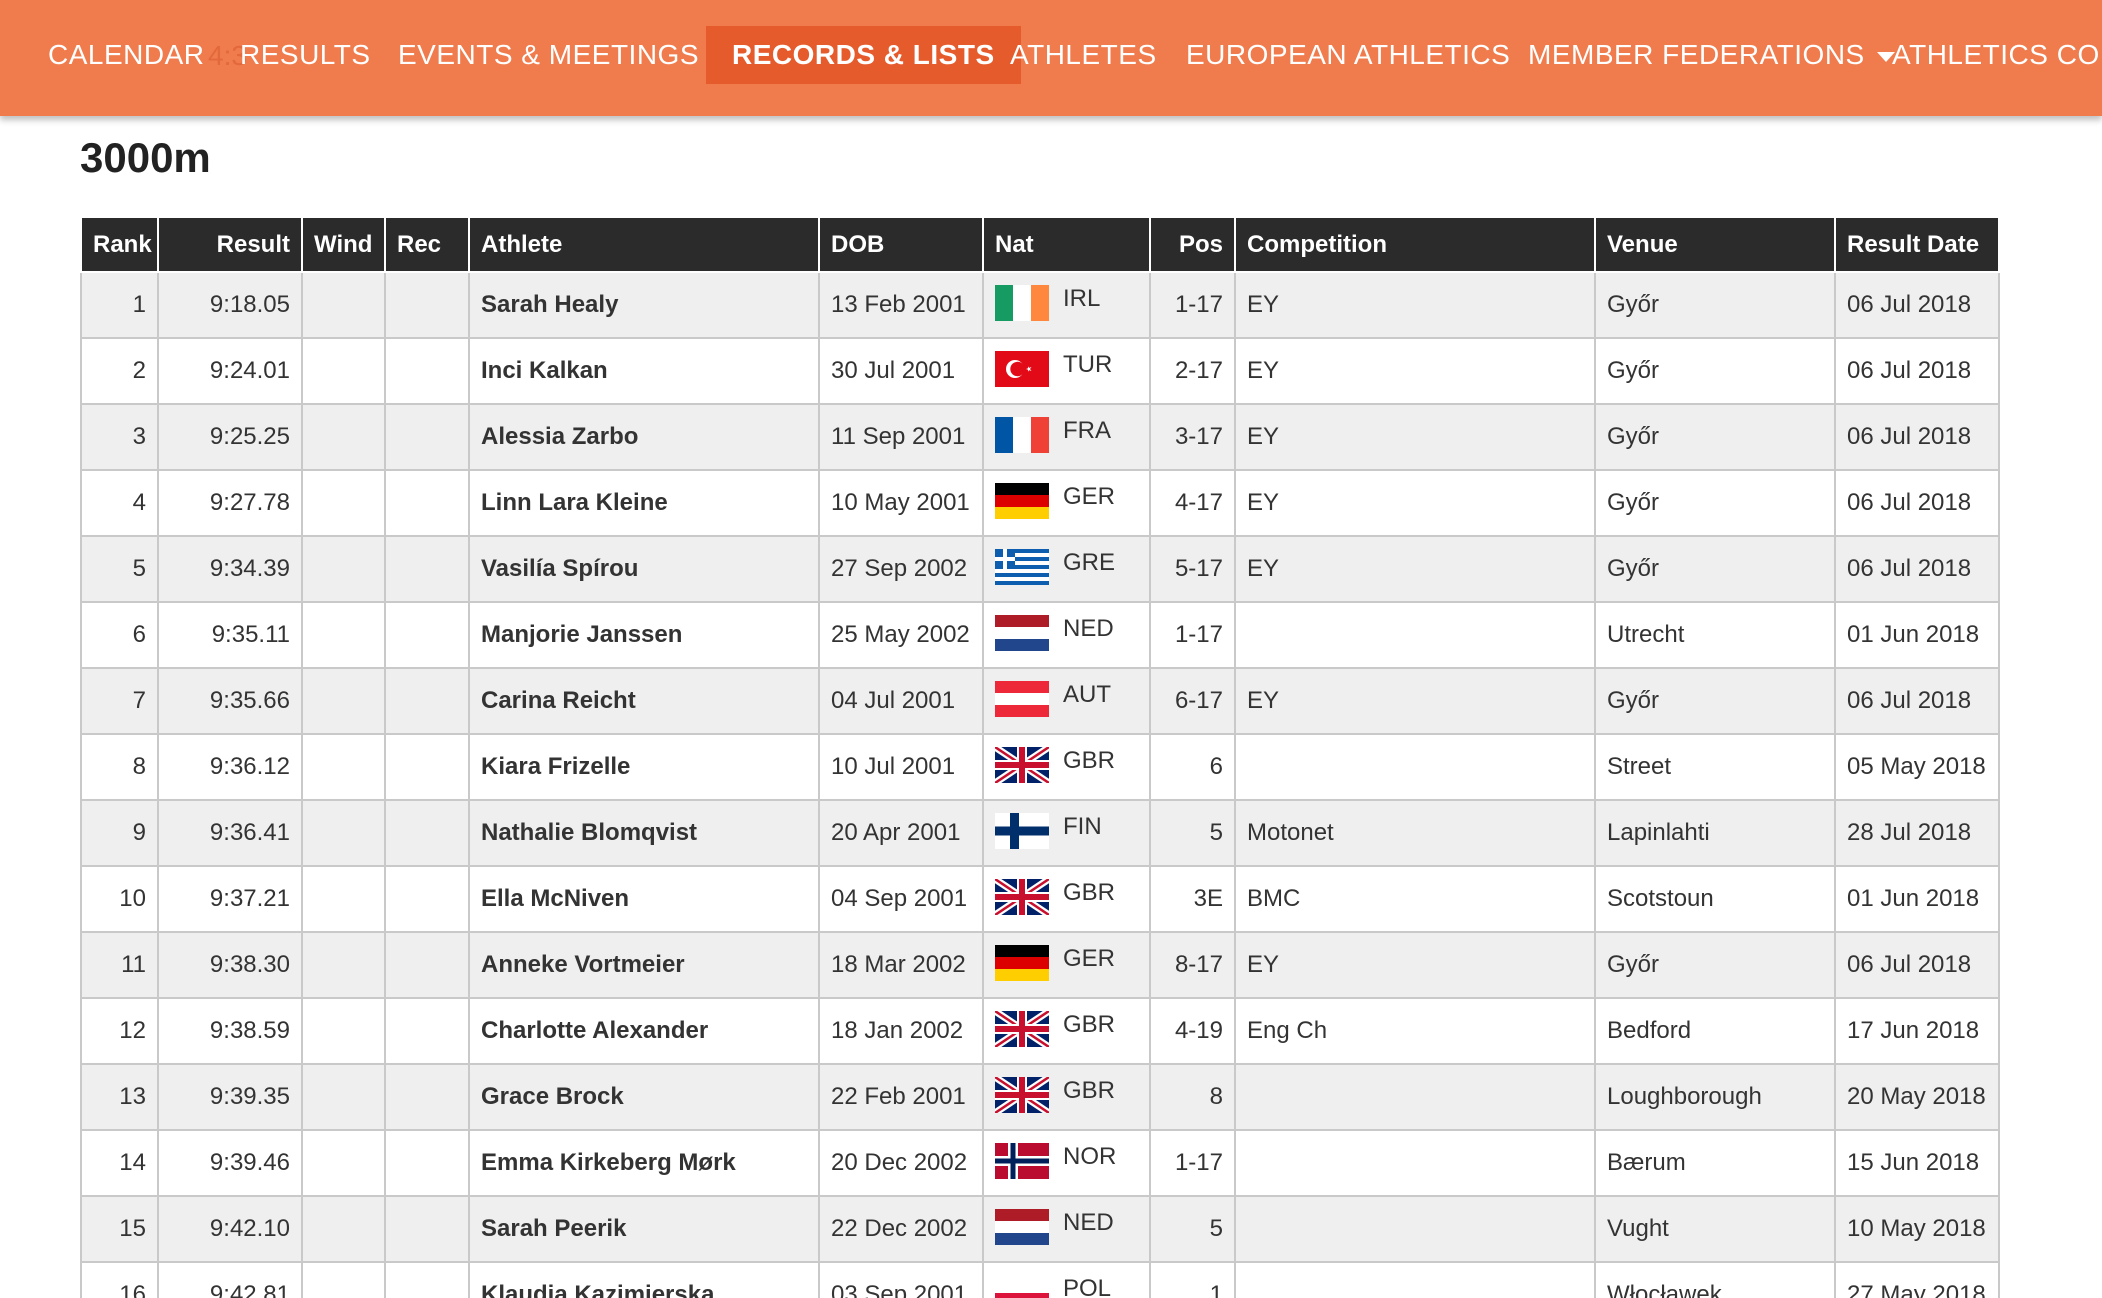 This screenshot has height=1298, width=2102. Describe the element at coordinates (901, 965) in the screenshot. I see `cell-dob: 18 Mar 2002` at that location.